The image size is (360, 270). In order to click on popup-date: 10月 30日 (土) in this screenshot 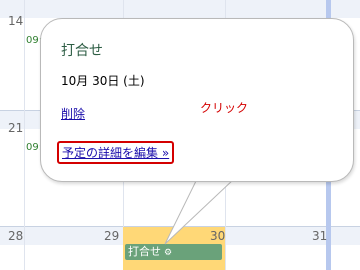, I will do `click(103, 81)`.